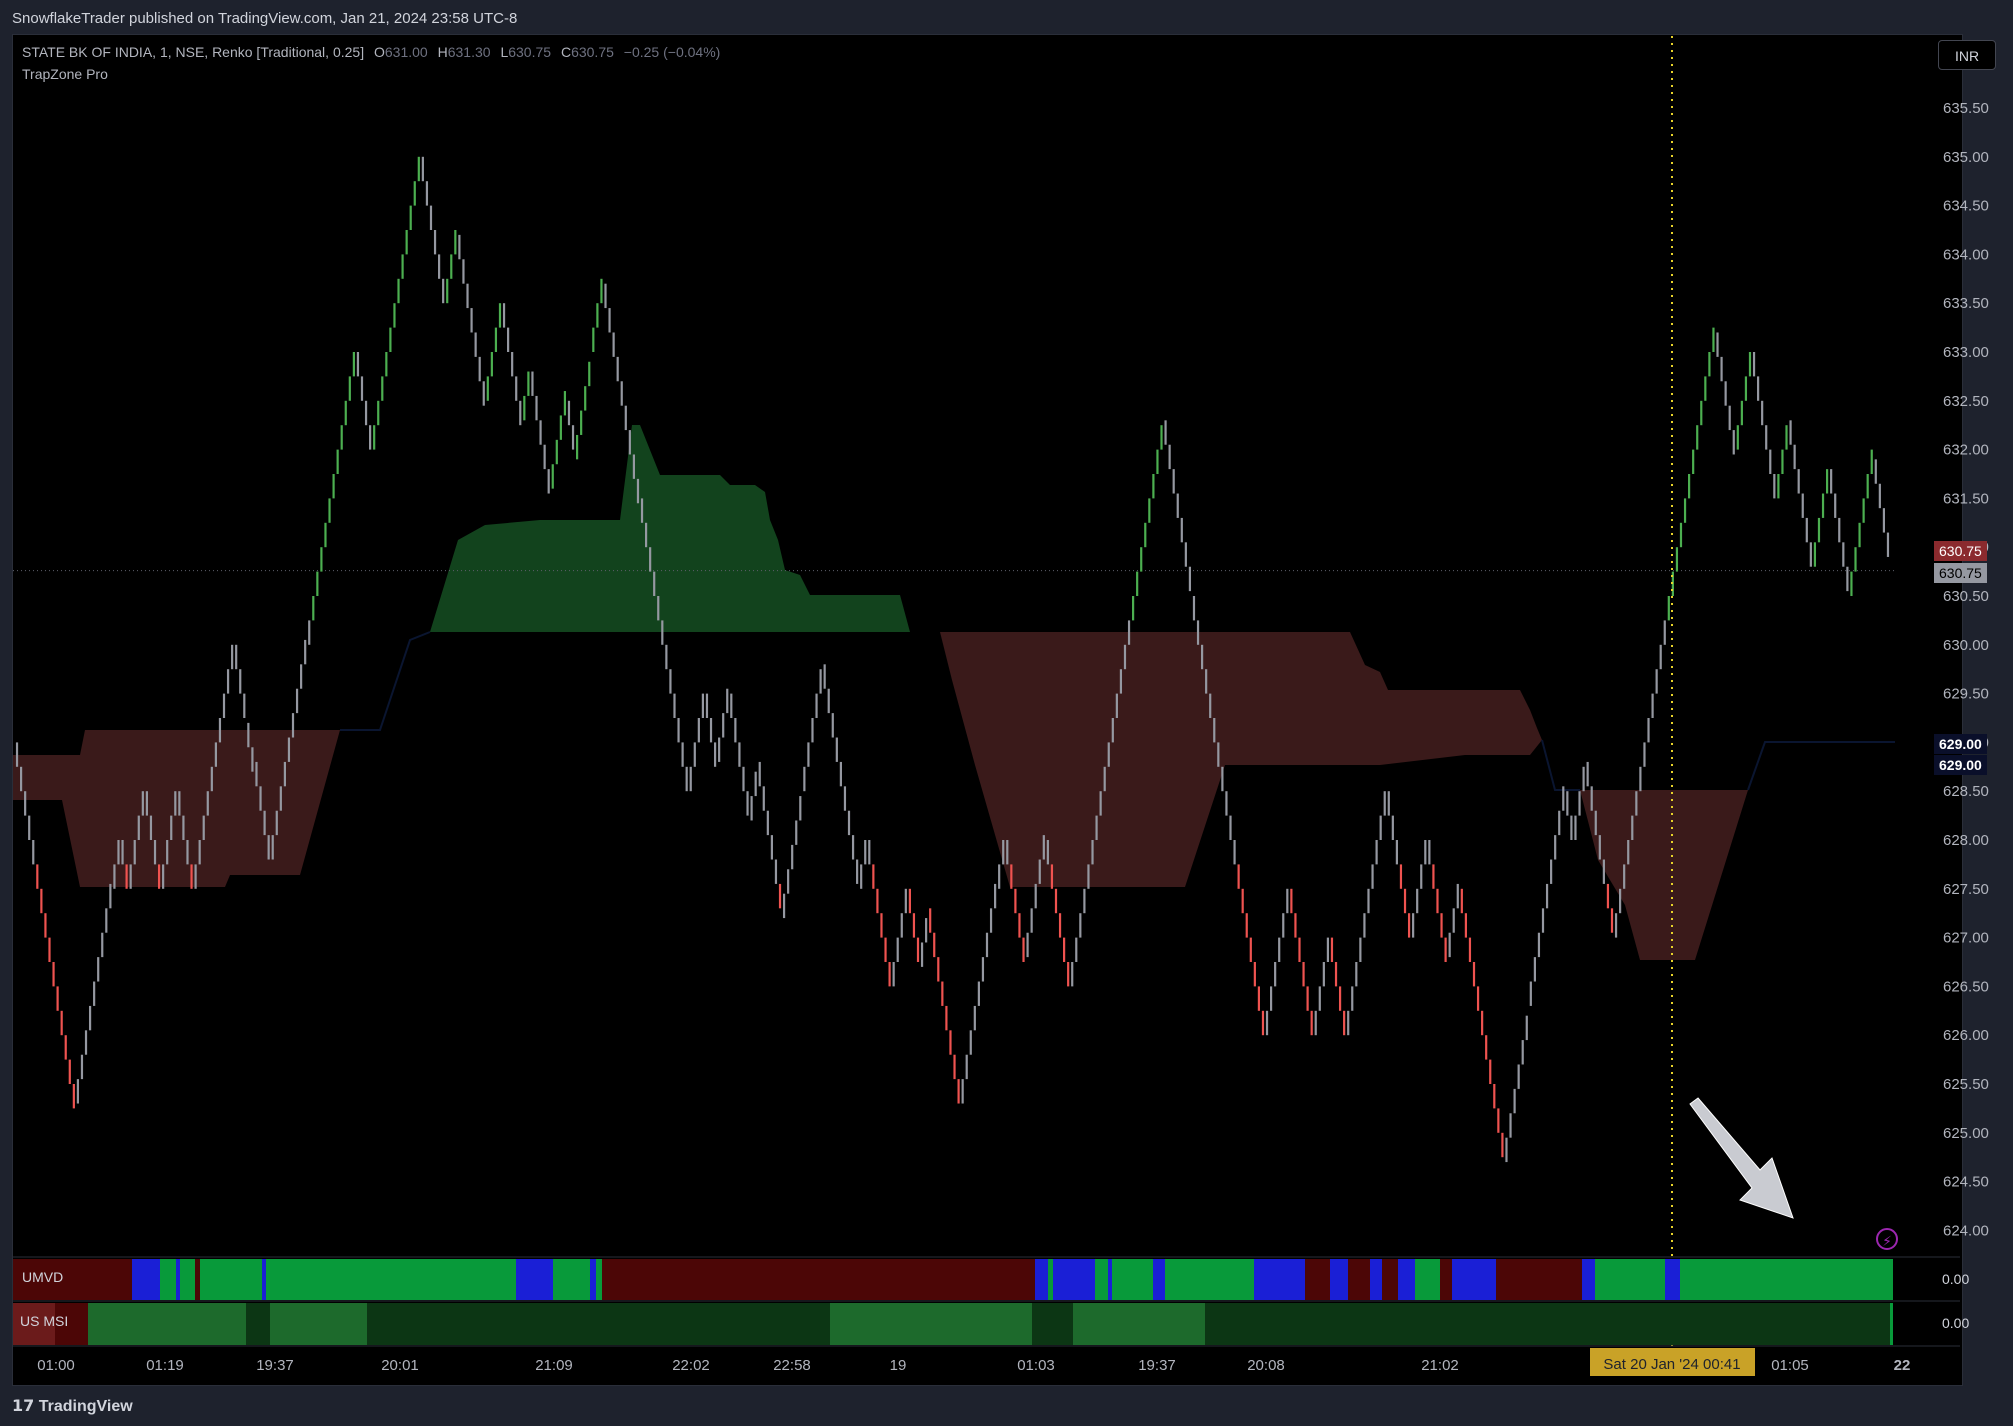 The width and height of the screenshot is (2013, 1426). I want to click on umvd-value: 0.00, so click(1956, 1279).